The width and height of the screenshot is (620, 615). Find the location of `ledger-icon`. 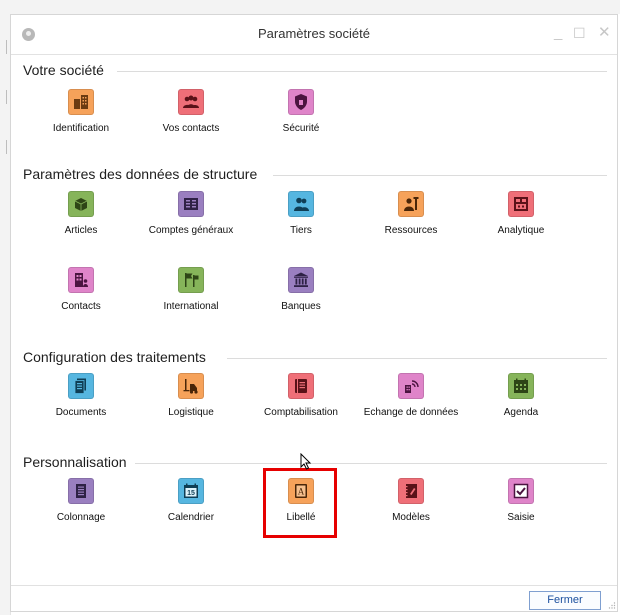

ledger-icon is located at coordinates (191, 204).